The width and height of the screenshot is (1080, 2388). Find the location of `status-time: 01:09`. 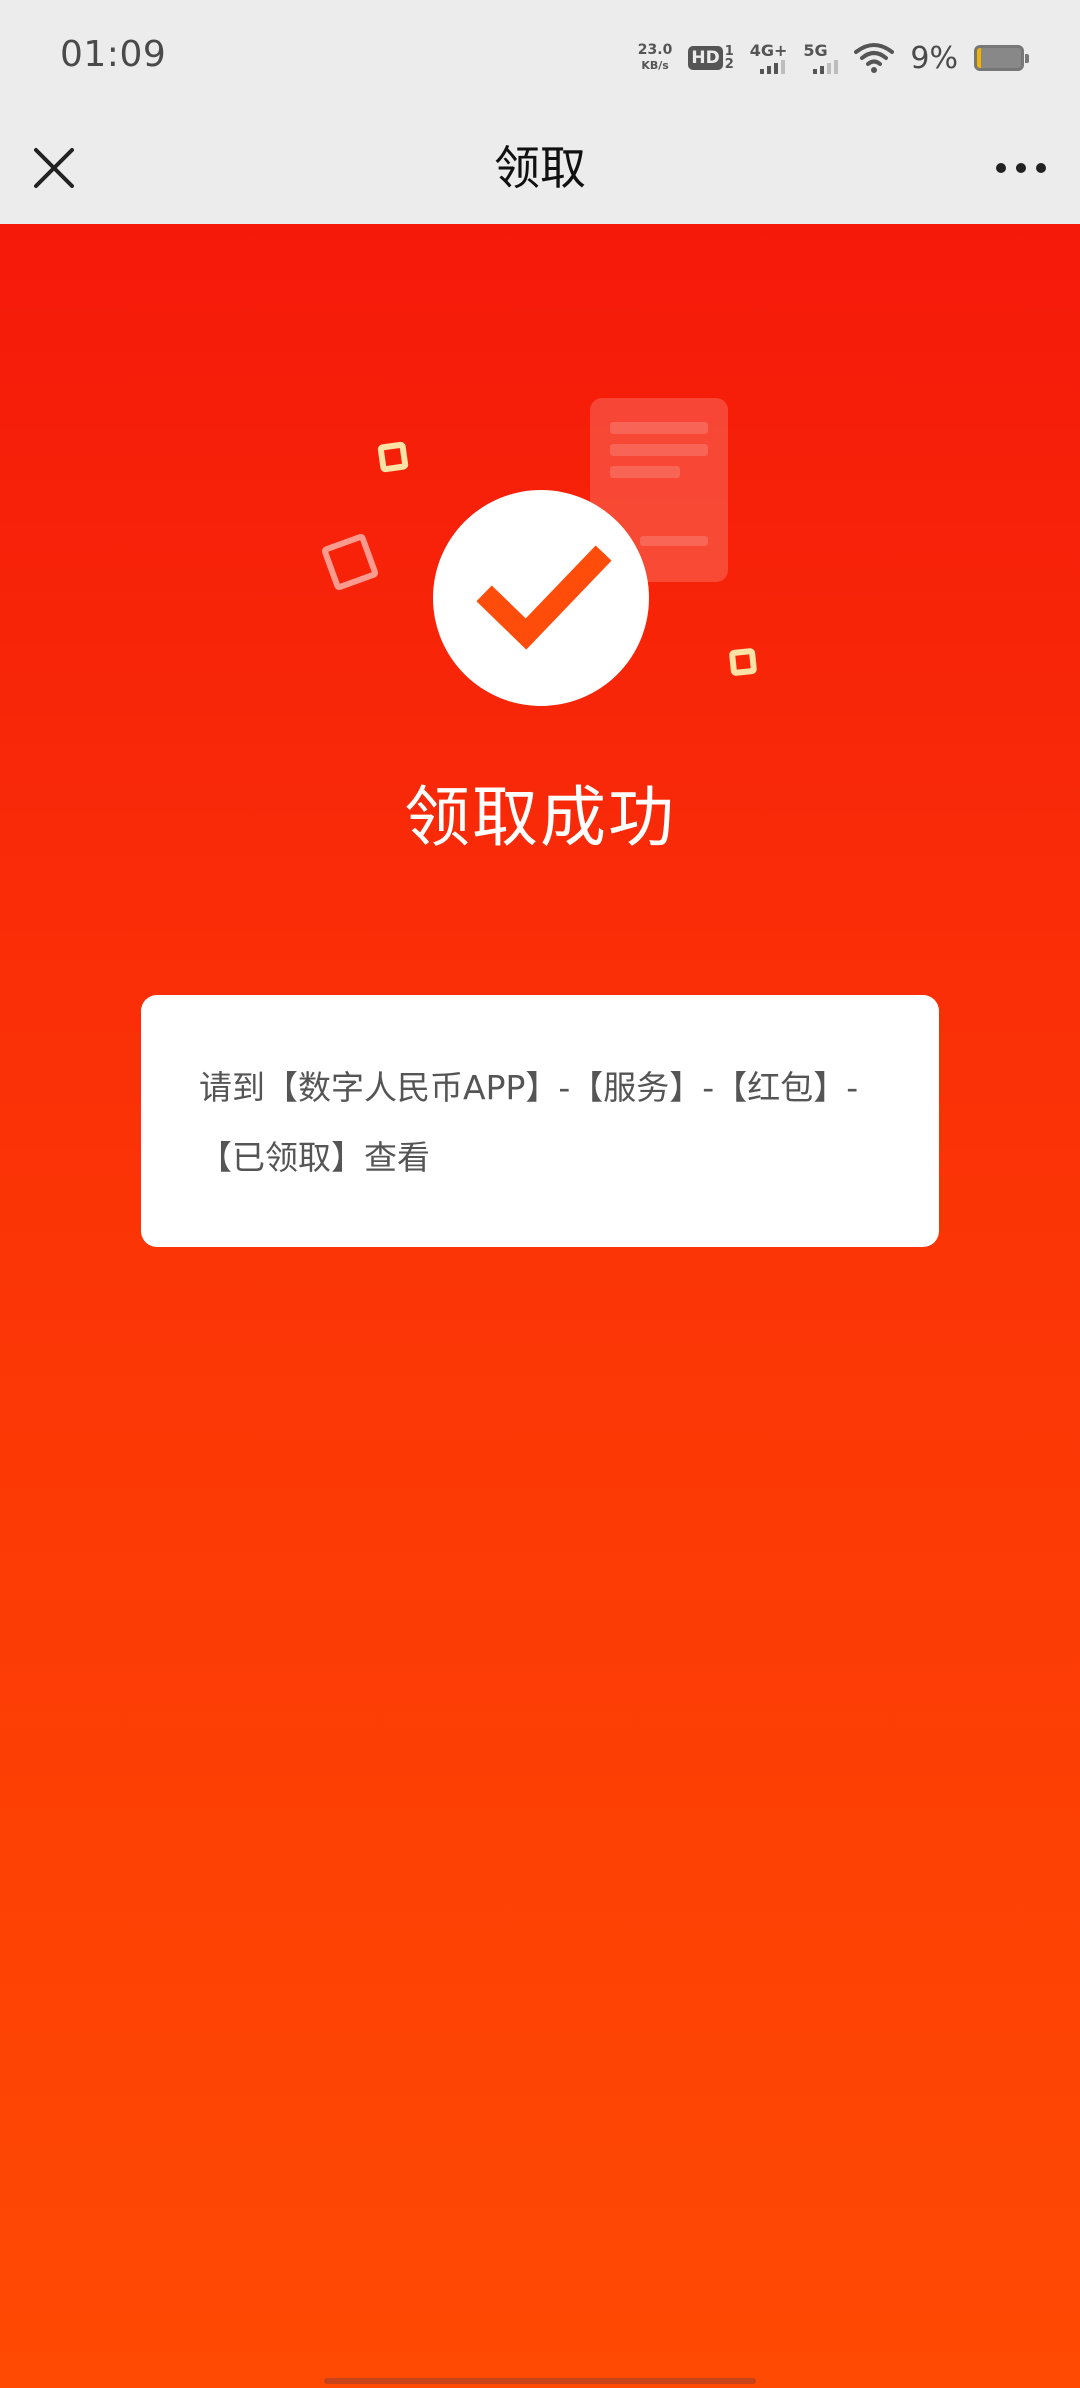

status-time: 01:09 is located at coordinates (113, 54).